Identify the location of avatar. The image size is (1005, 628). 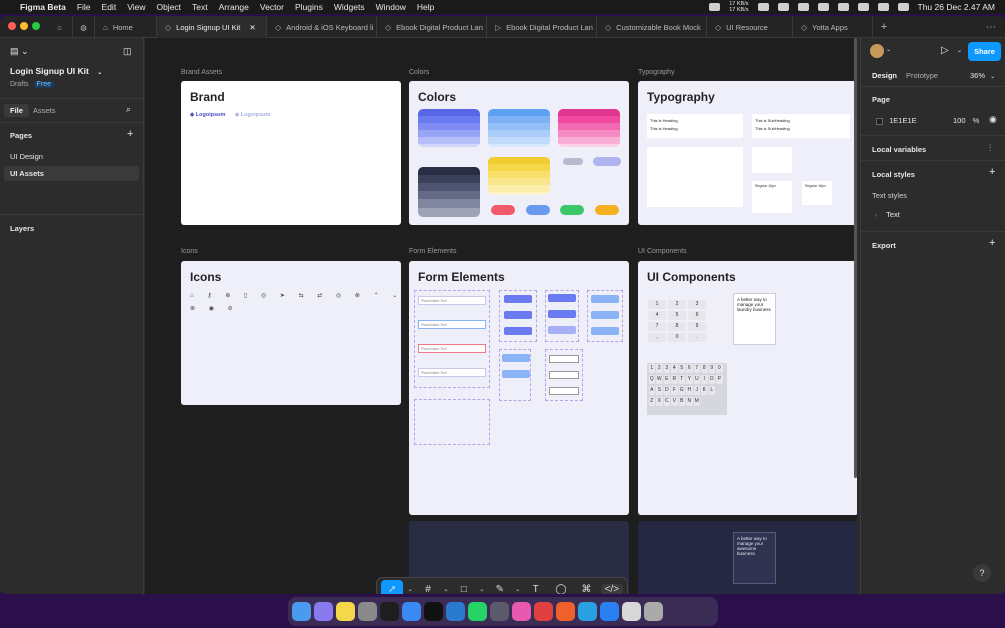
(877, 51).